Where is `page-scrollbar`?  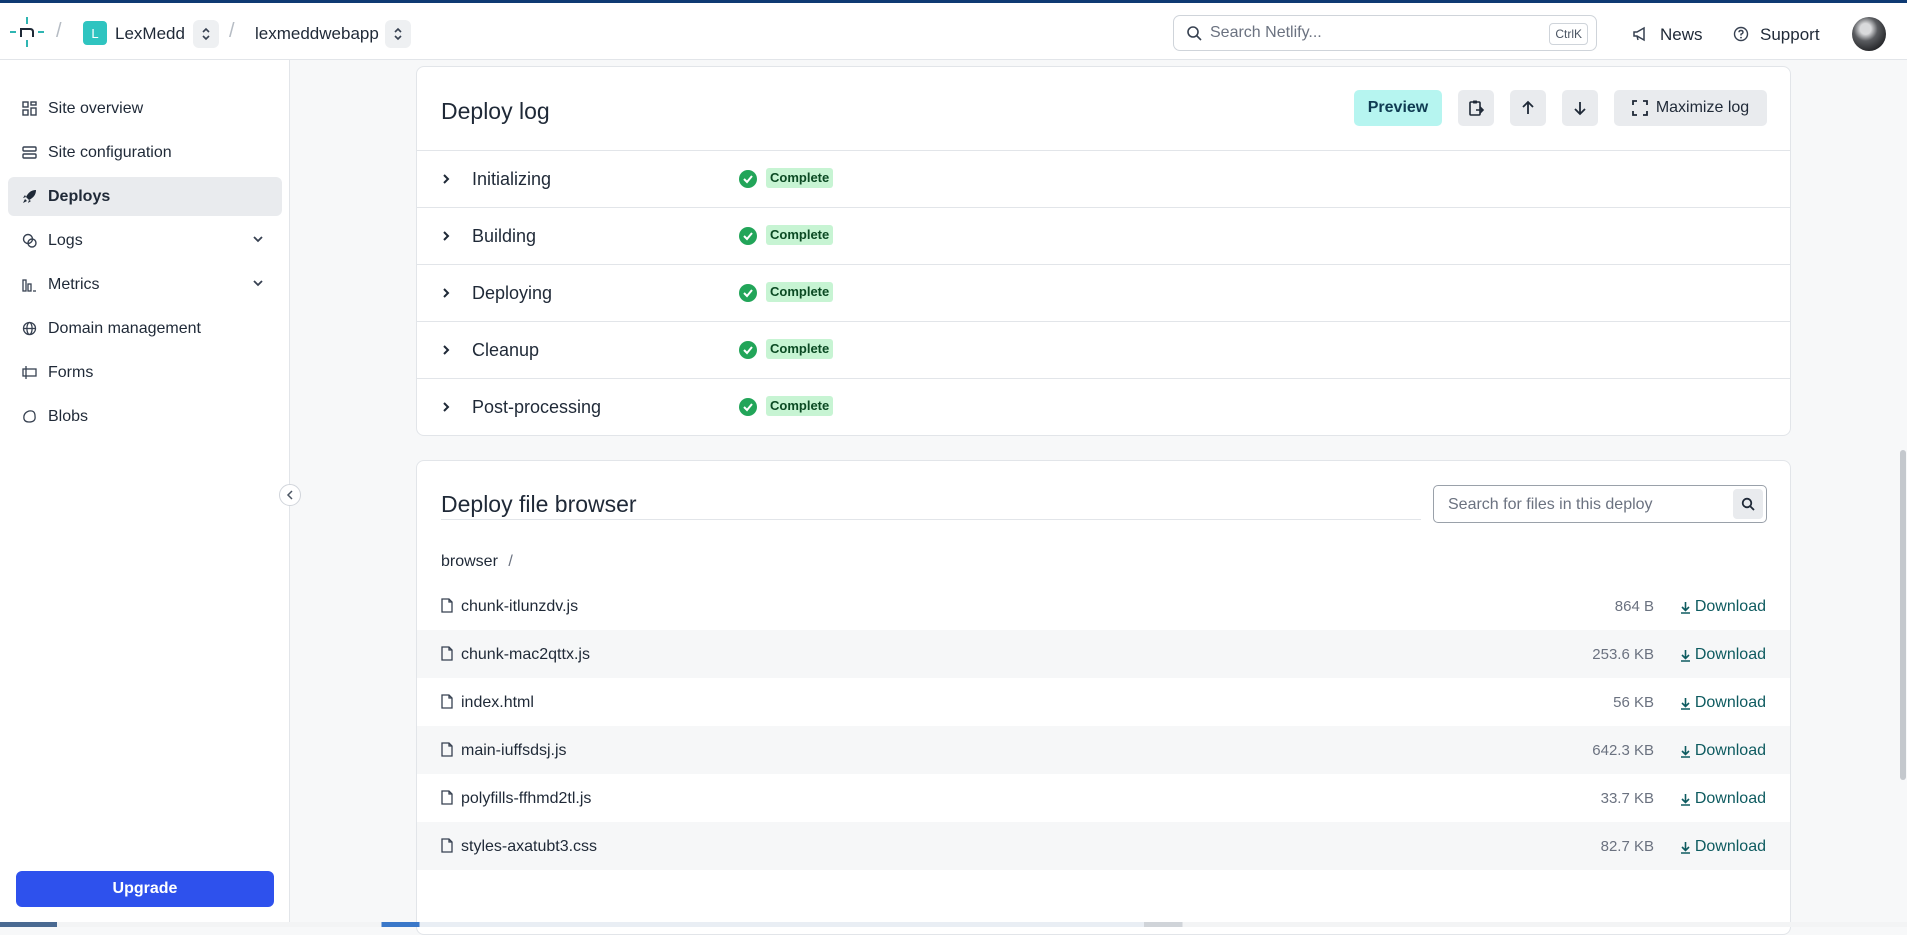 page-scrollbar is located at coordinates (1903, 615).